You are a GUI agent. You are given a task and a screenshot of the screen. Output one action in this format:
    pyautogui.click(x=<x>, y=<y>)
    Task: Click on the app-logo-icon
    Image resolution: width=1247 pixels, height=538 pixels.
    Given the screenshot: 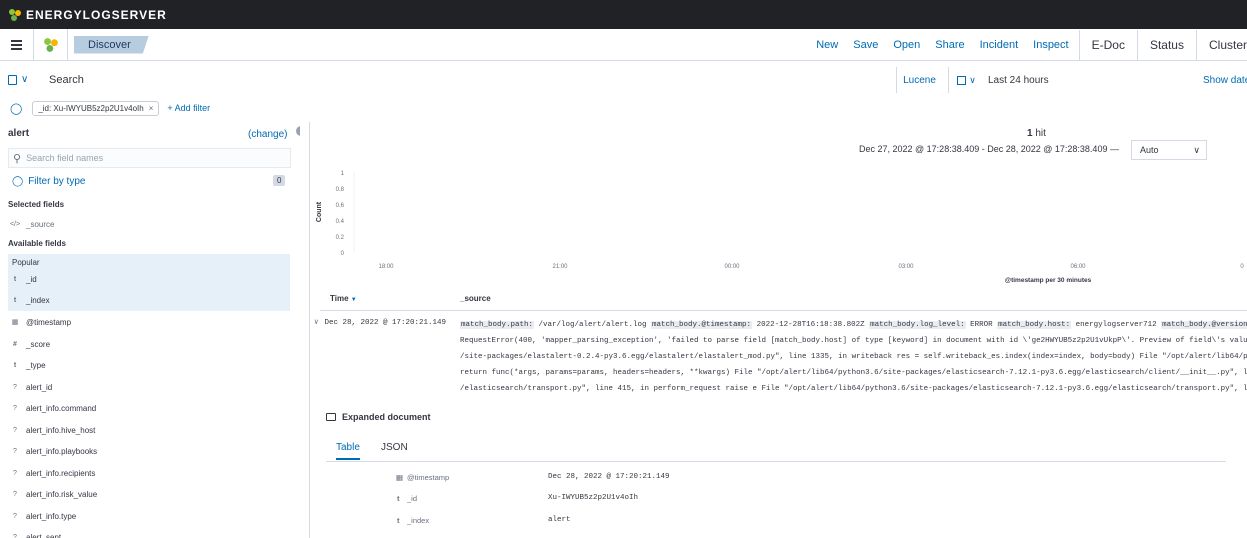 What is the action you would take?
    pyautogui.click(x=51, y=44)
    